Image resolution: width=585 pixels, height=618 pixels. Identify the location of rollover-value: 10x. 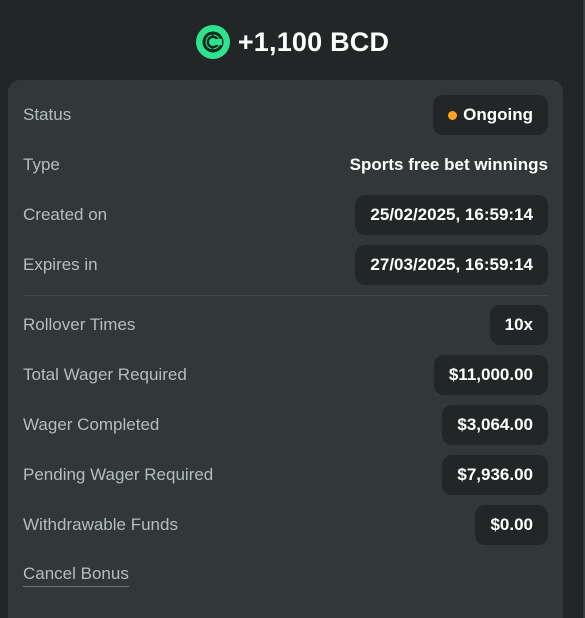
(518, 325).